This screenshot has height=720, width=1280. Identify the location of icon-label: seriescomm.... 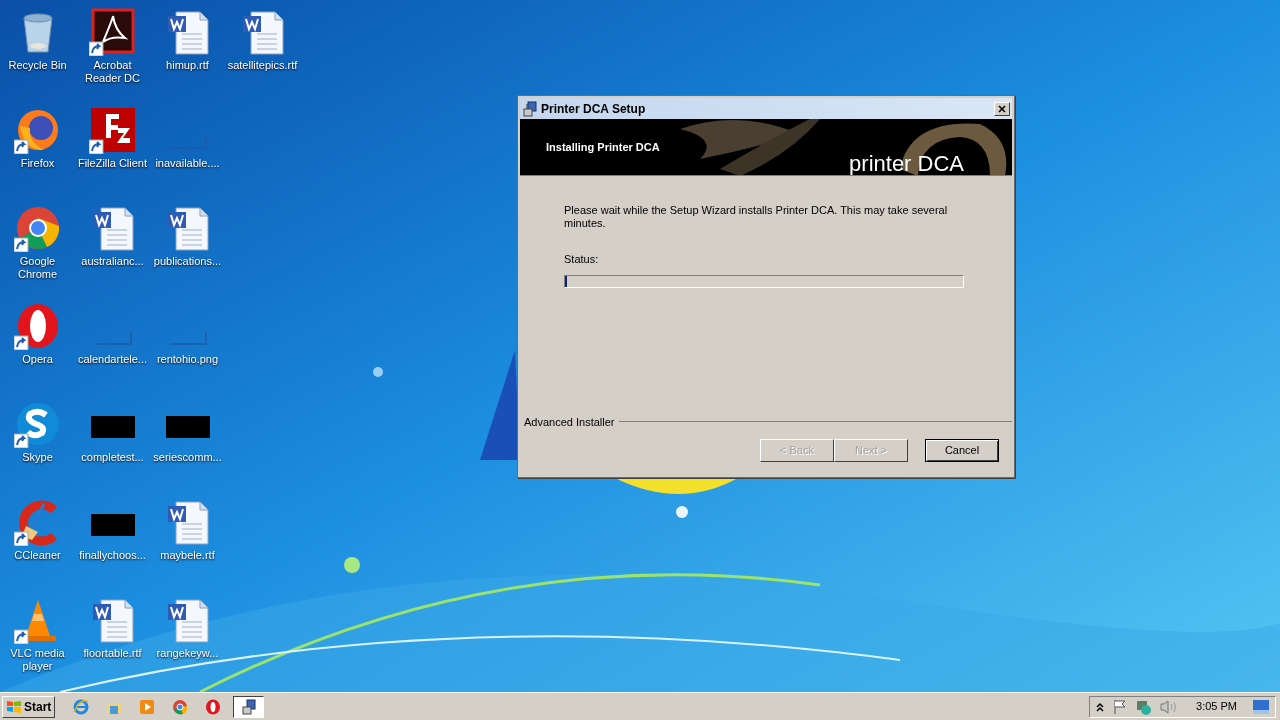
(187, 457).